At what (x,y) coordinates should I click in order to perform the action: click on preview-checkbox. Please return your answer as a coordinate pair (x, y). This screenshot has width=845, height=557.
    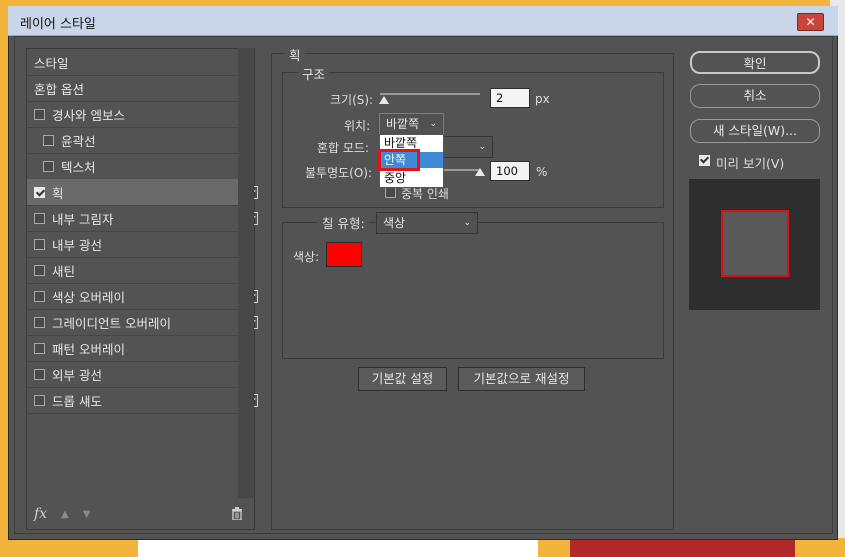
    Looking at the image, I should click on (704, 160).